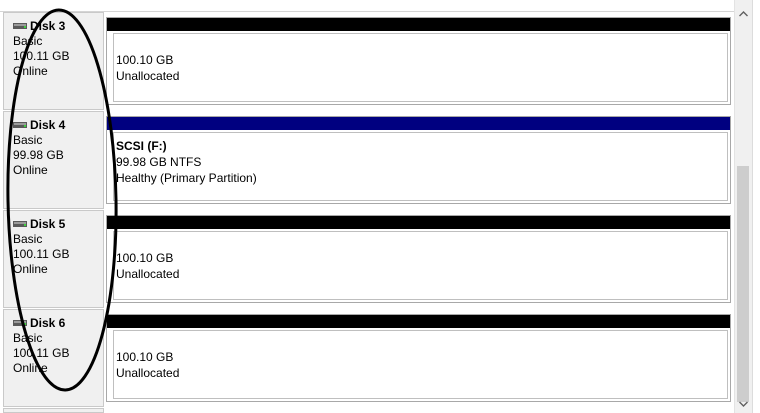 This screenshot has width=760, height=413. What do you see at coordinates (48, 223) in the screenshot?
I see `disk-name: Disk 5` at bounding box center [48, 223].